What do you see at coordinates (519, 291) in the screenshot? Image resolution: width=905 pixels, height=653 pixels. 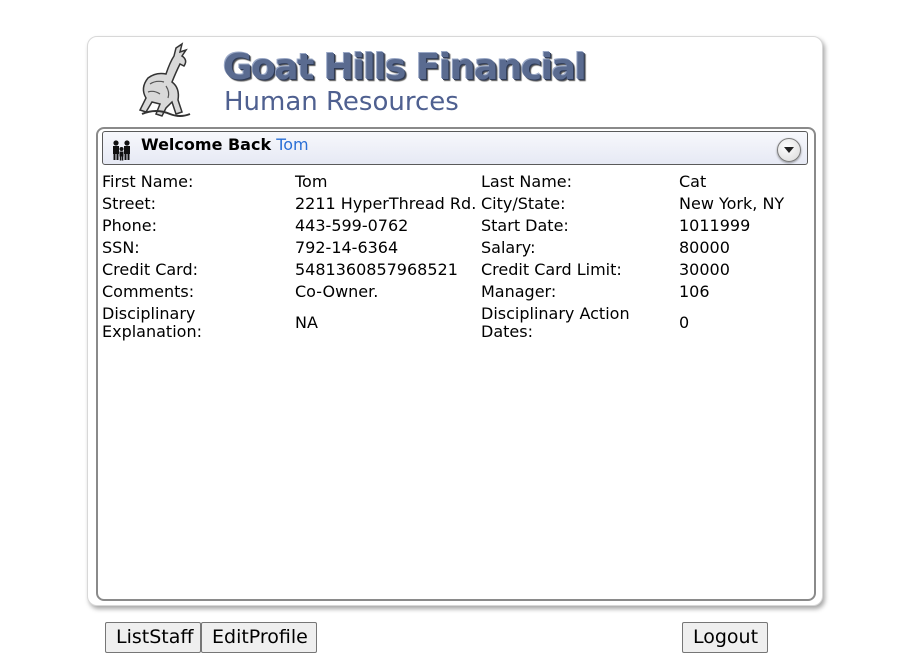 I see `manager-label: Manager:` at bounding box center [519, 291].